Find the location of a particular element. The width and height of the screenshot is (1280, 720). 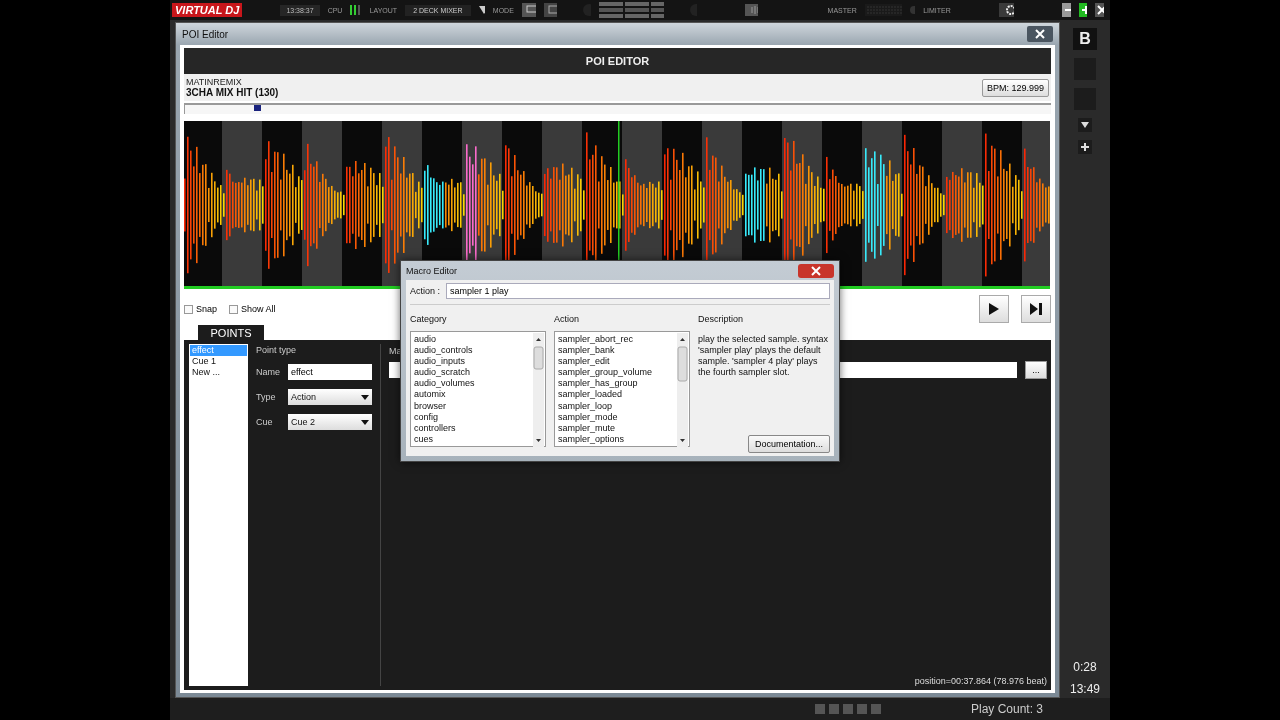

list-item: audio_controls is located at coordinates (444, 351).